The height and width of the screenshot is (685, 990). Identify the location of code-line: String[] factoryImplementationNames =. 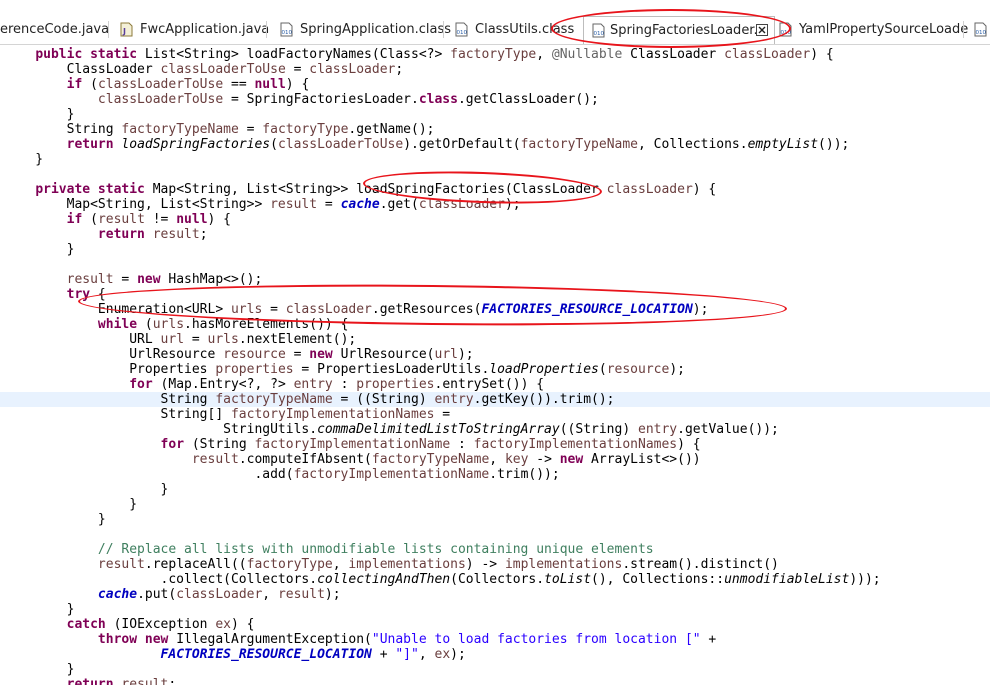
(495, 414).